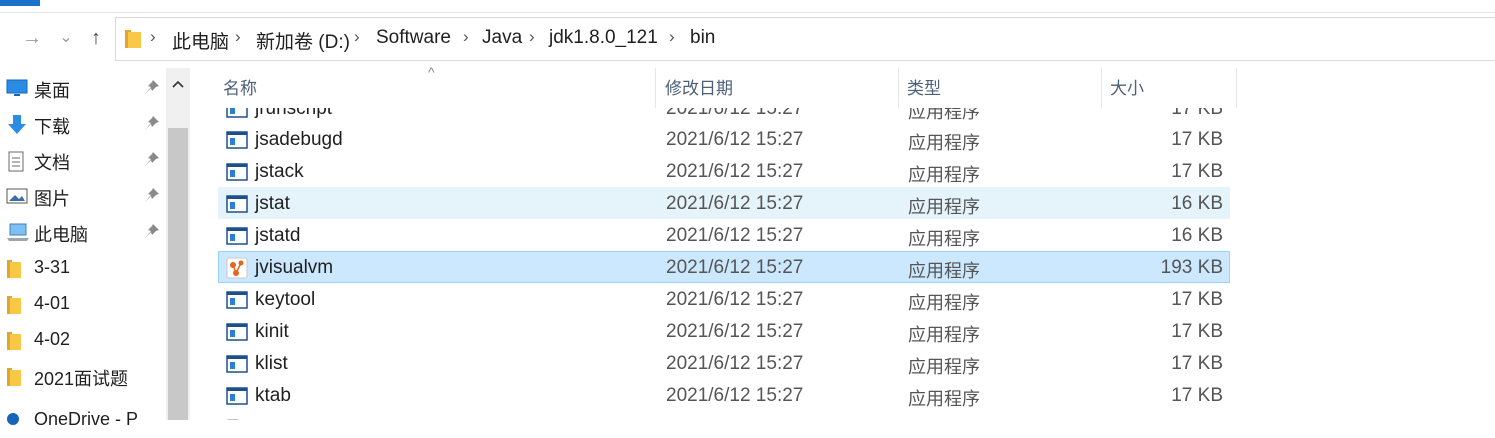 Image resolution: width=1495 pixels, height=438 pixels. I want to click on scroll-up-button, so click(178, 84).